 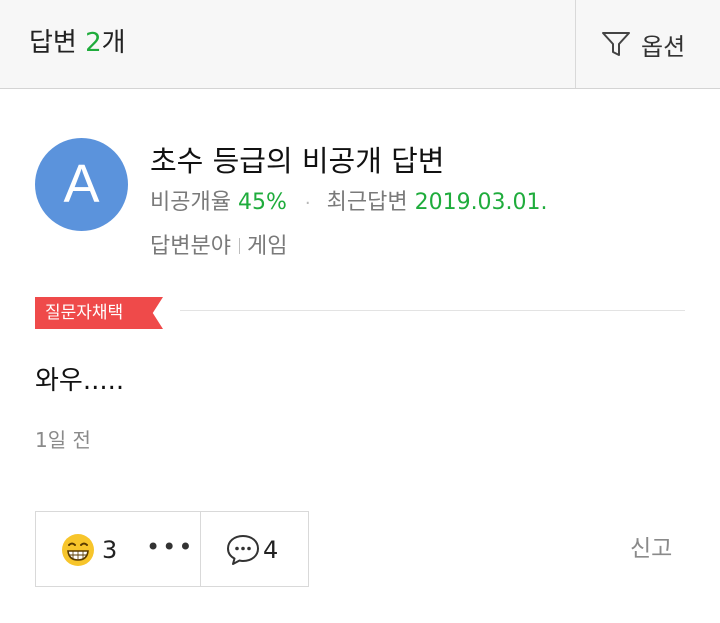 What do you see at coordinates (616, 44) in the screenshot?
I see `filter-icon` at bounding box center [616, 44].